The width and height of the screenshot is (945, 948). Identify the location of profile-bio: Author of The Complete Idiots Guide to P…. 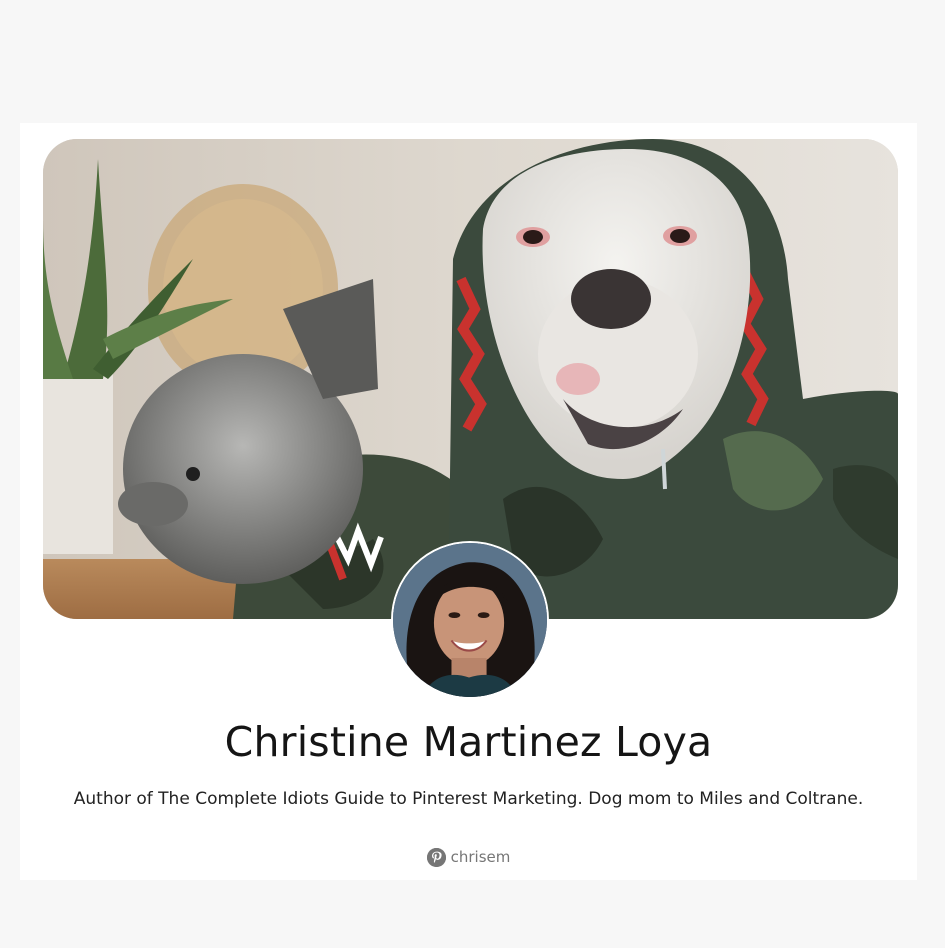
(468, 799).